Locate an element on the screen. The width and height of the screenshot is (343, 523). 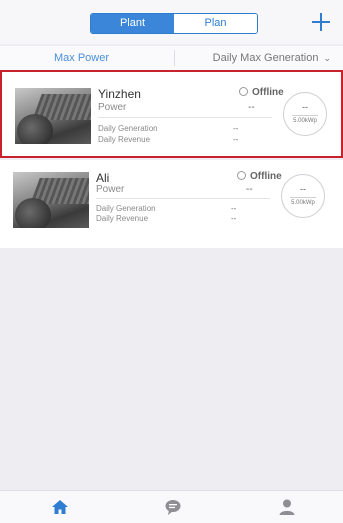
chevron-down-icon: ⌄ is located at coordinates (327, 58).